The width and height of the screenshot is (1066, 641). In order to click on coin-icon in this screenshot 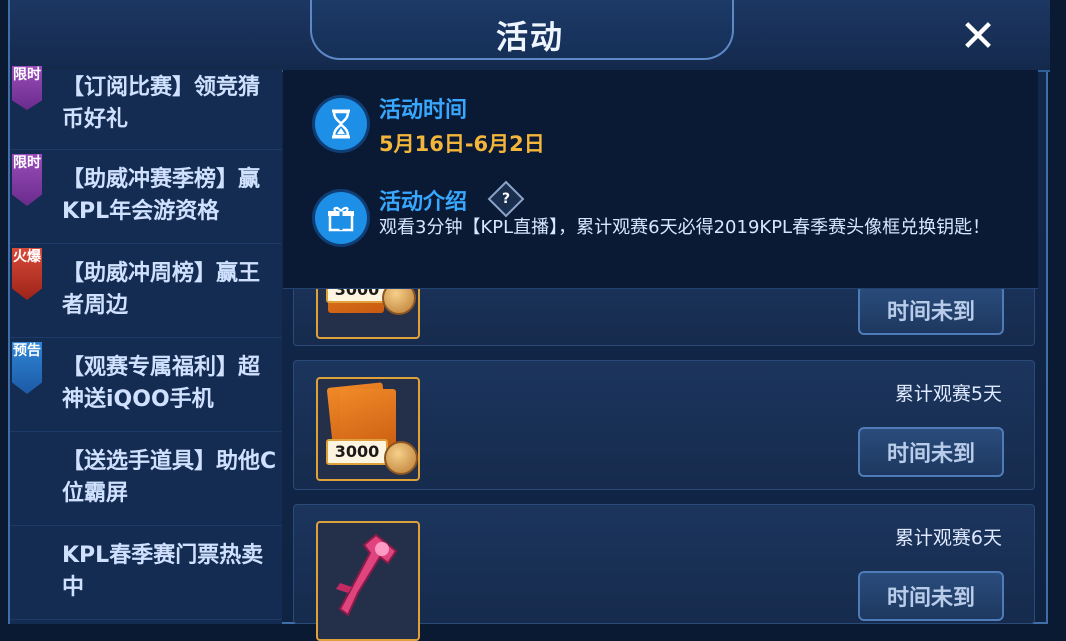, I will do `click(401, 458)`.